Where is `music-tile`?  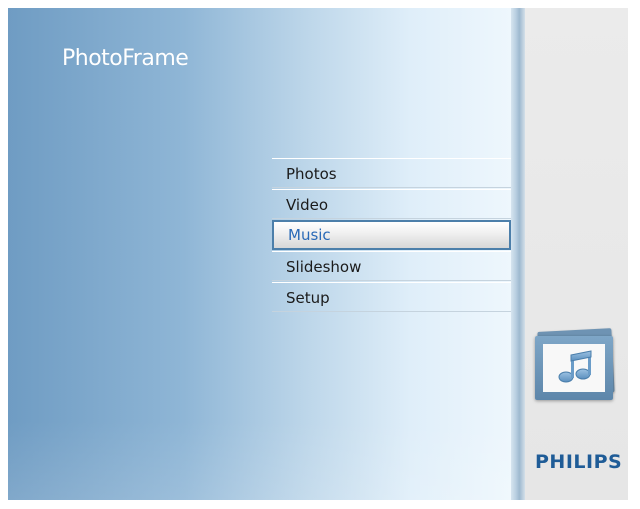
music-tile is located at coordinates (575, 365).